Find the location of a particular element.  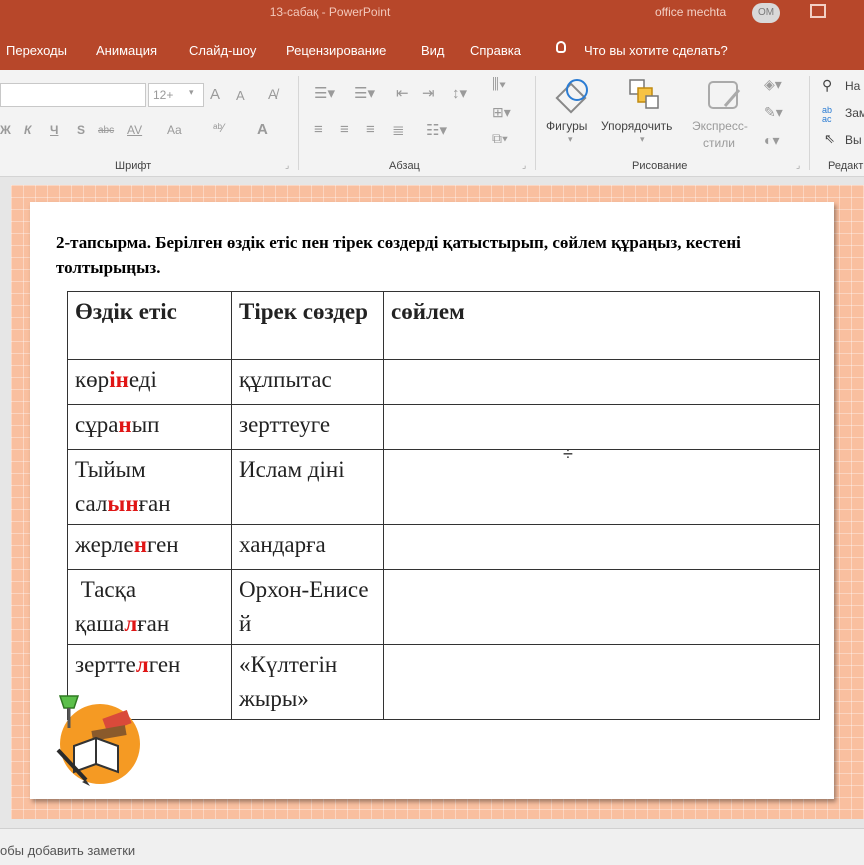

font-size-field: 12+ ▾ is located at coordinates (176, 95).